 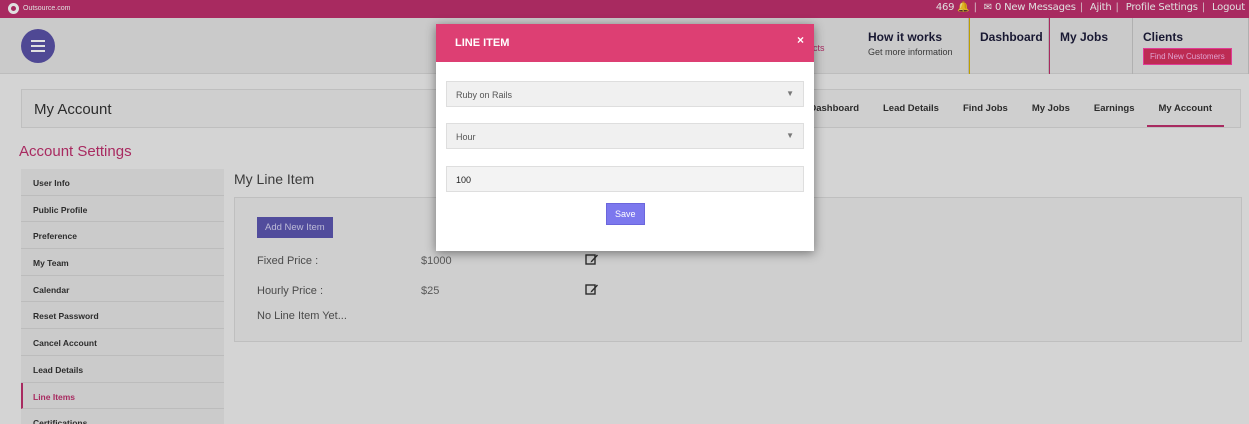 What do you see at coordinates (625, 94) in the screenshot?
I see `skill-select: Ruby on Rails ▼` at bounding box center [625, 94].